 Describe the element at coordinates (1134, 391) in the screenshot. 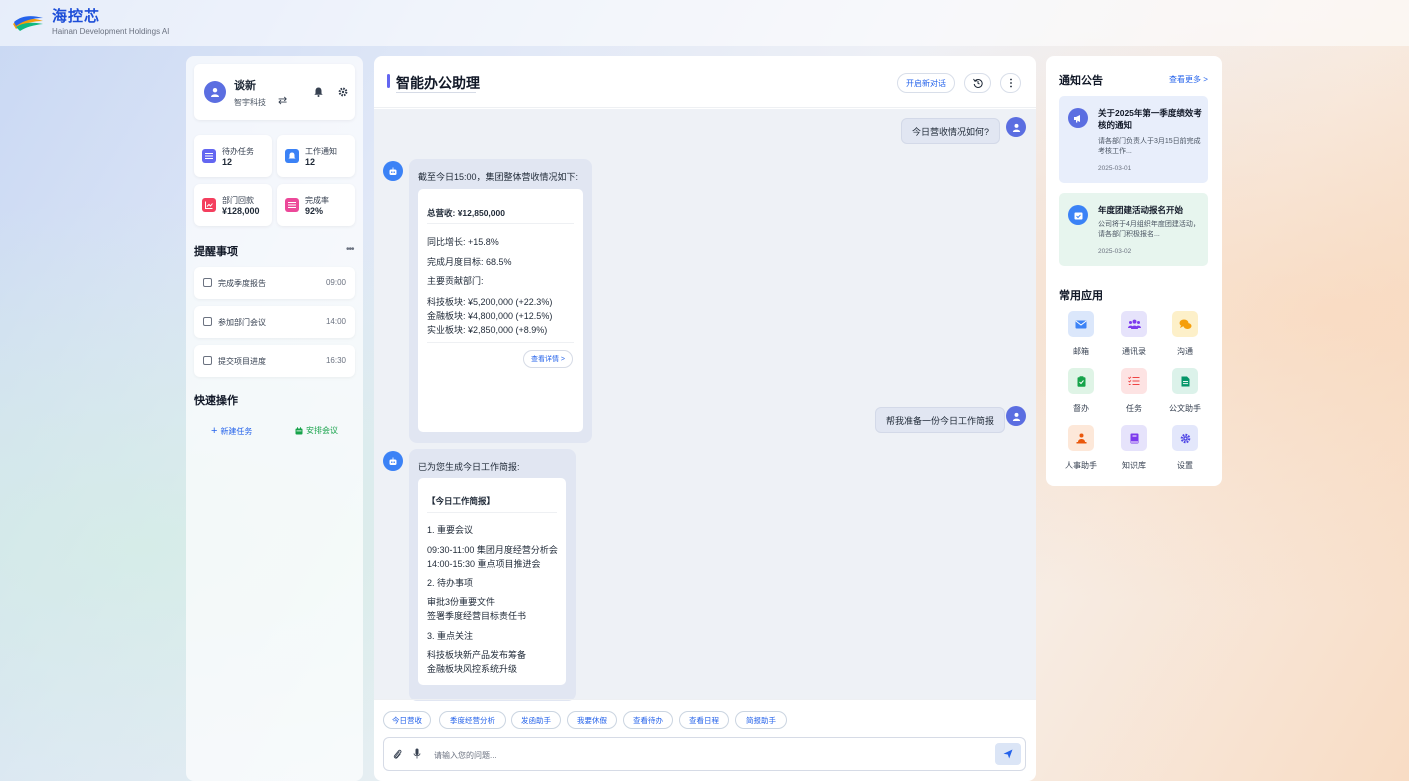

I see `app-tasks: 任务` at that location.